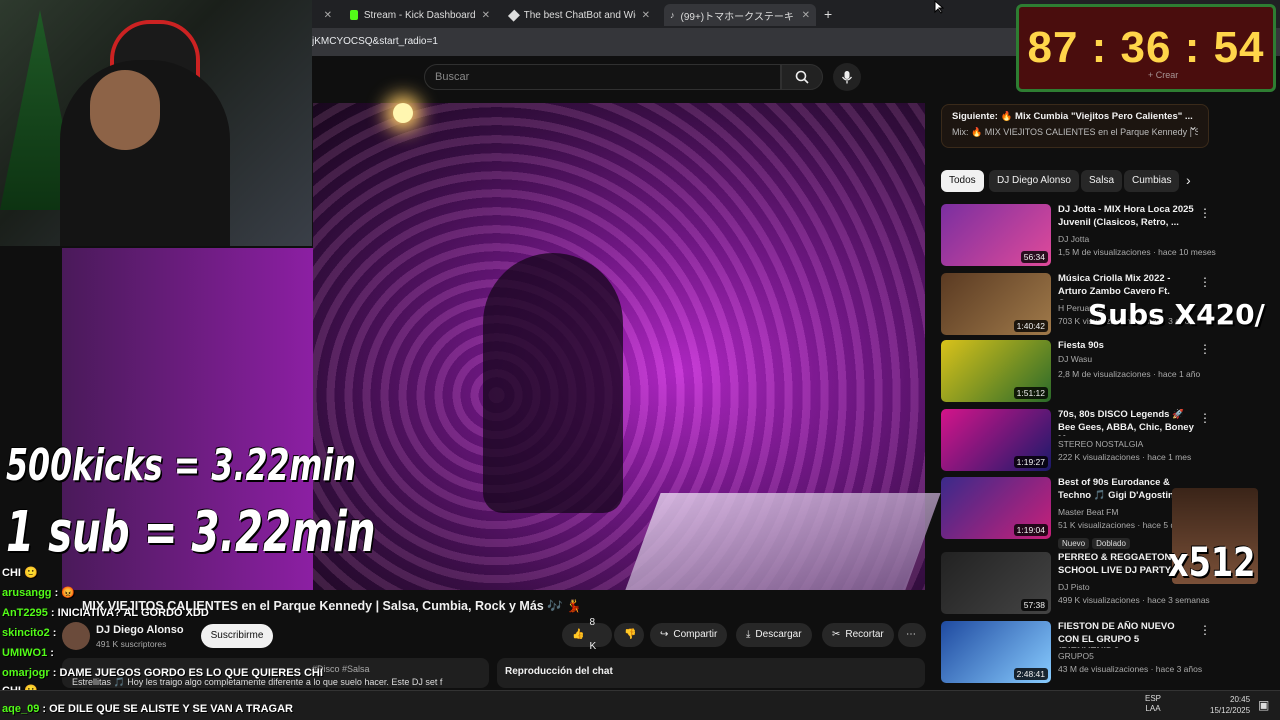 Image resolution: width=1280 pixels, height=720 pixels. Describe the element at coordinates (156, 123) in the screenshot. I see `streamer-webcam` at that location.